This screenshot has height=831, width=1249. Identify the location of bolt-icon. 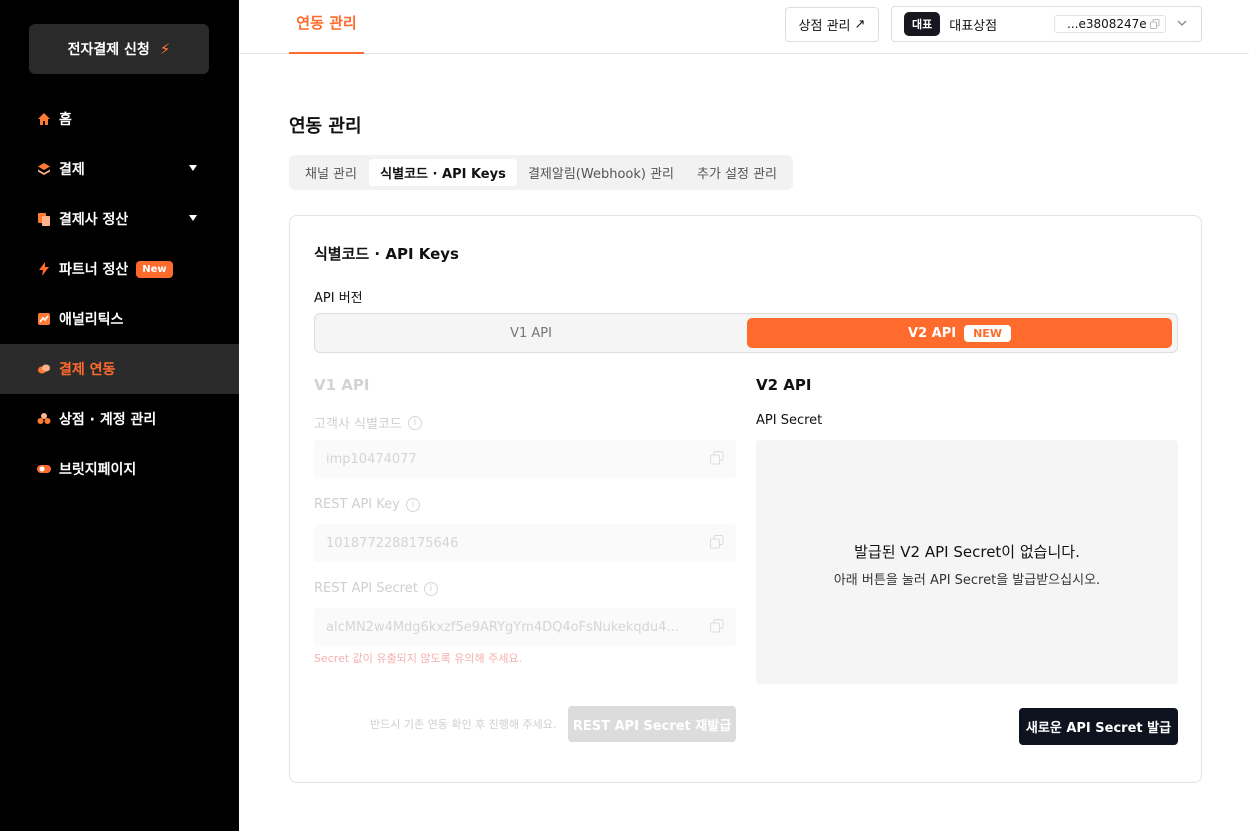
(44, 269).